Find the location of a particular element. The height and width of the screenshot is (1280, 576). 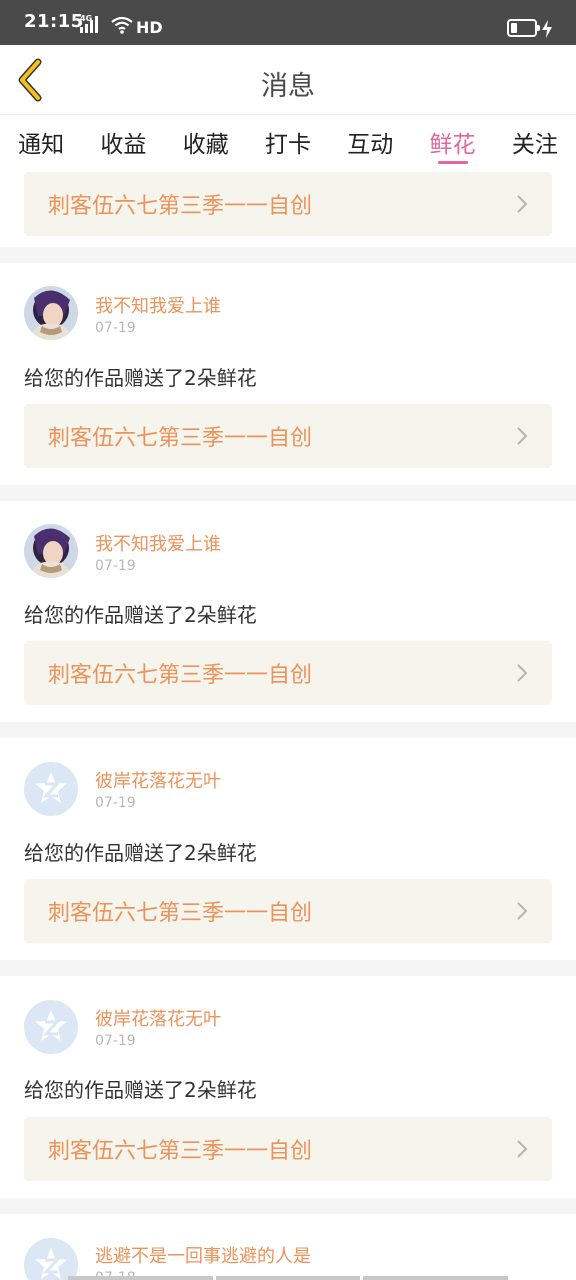

tab-label: 关注 is located at coordinates (534, 145).